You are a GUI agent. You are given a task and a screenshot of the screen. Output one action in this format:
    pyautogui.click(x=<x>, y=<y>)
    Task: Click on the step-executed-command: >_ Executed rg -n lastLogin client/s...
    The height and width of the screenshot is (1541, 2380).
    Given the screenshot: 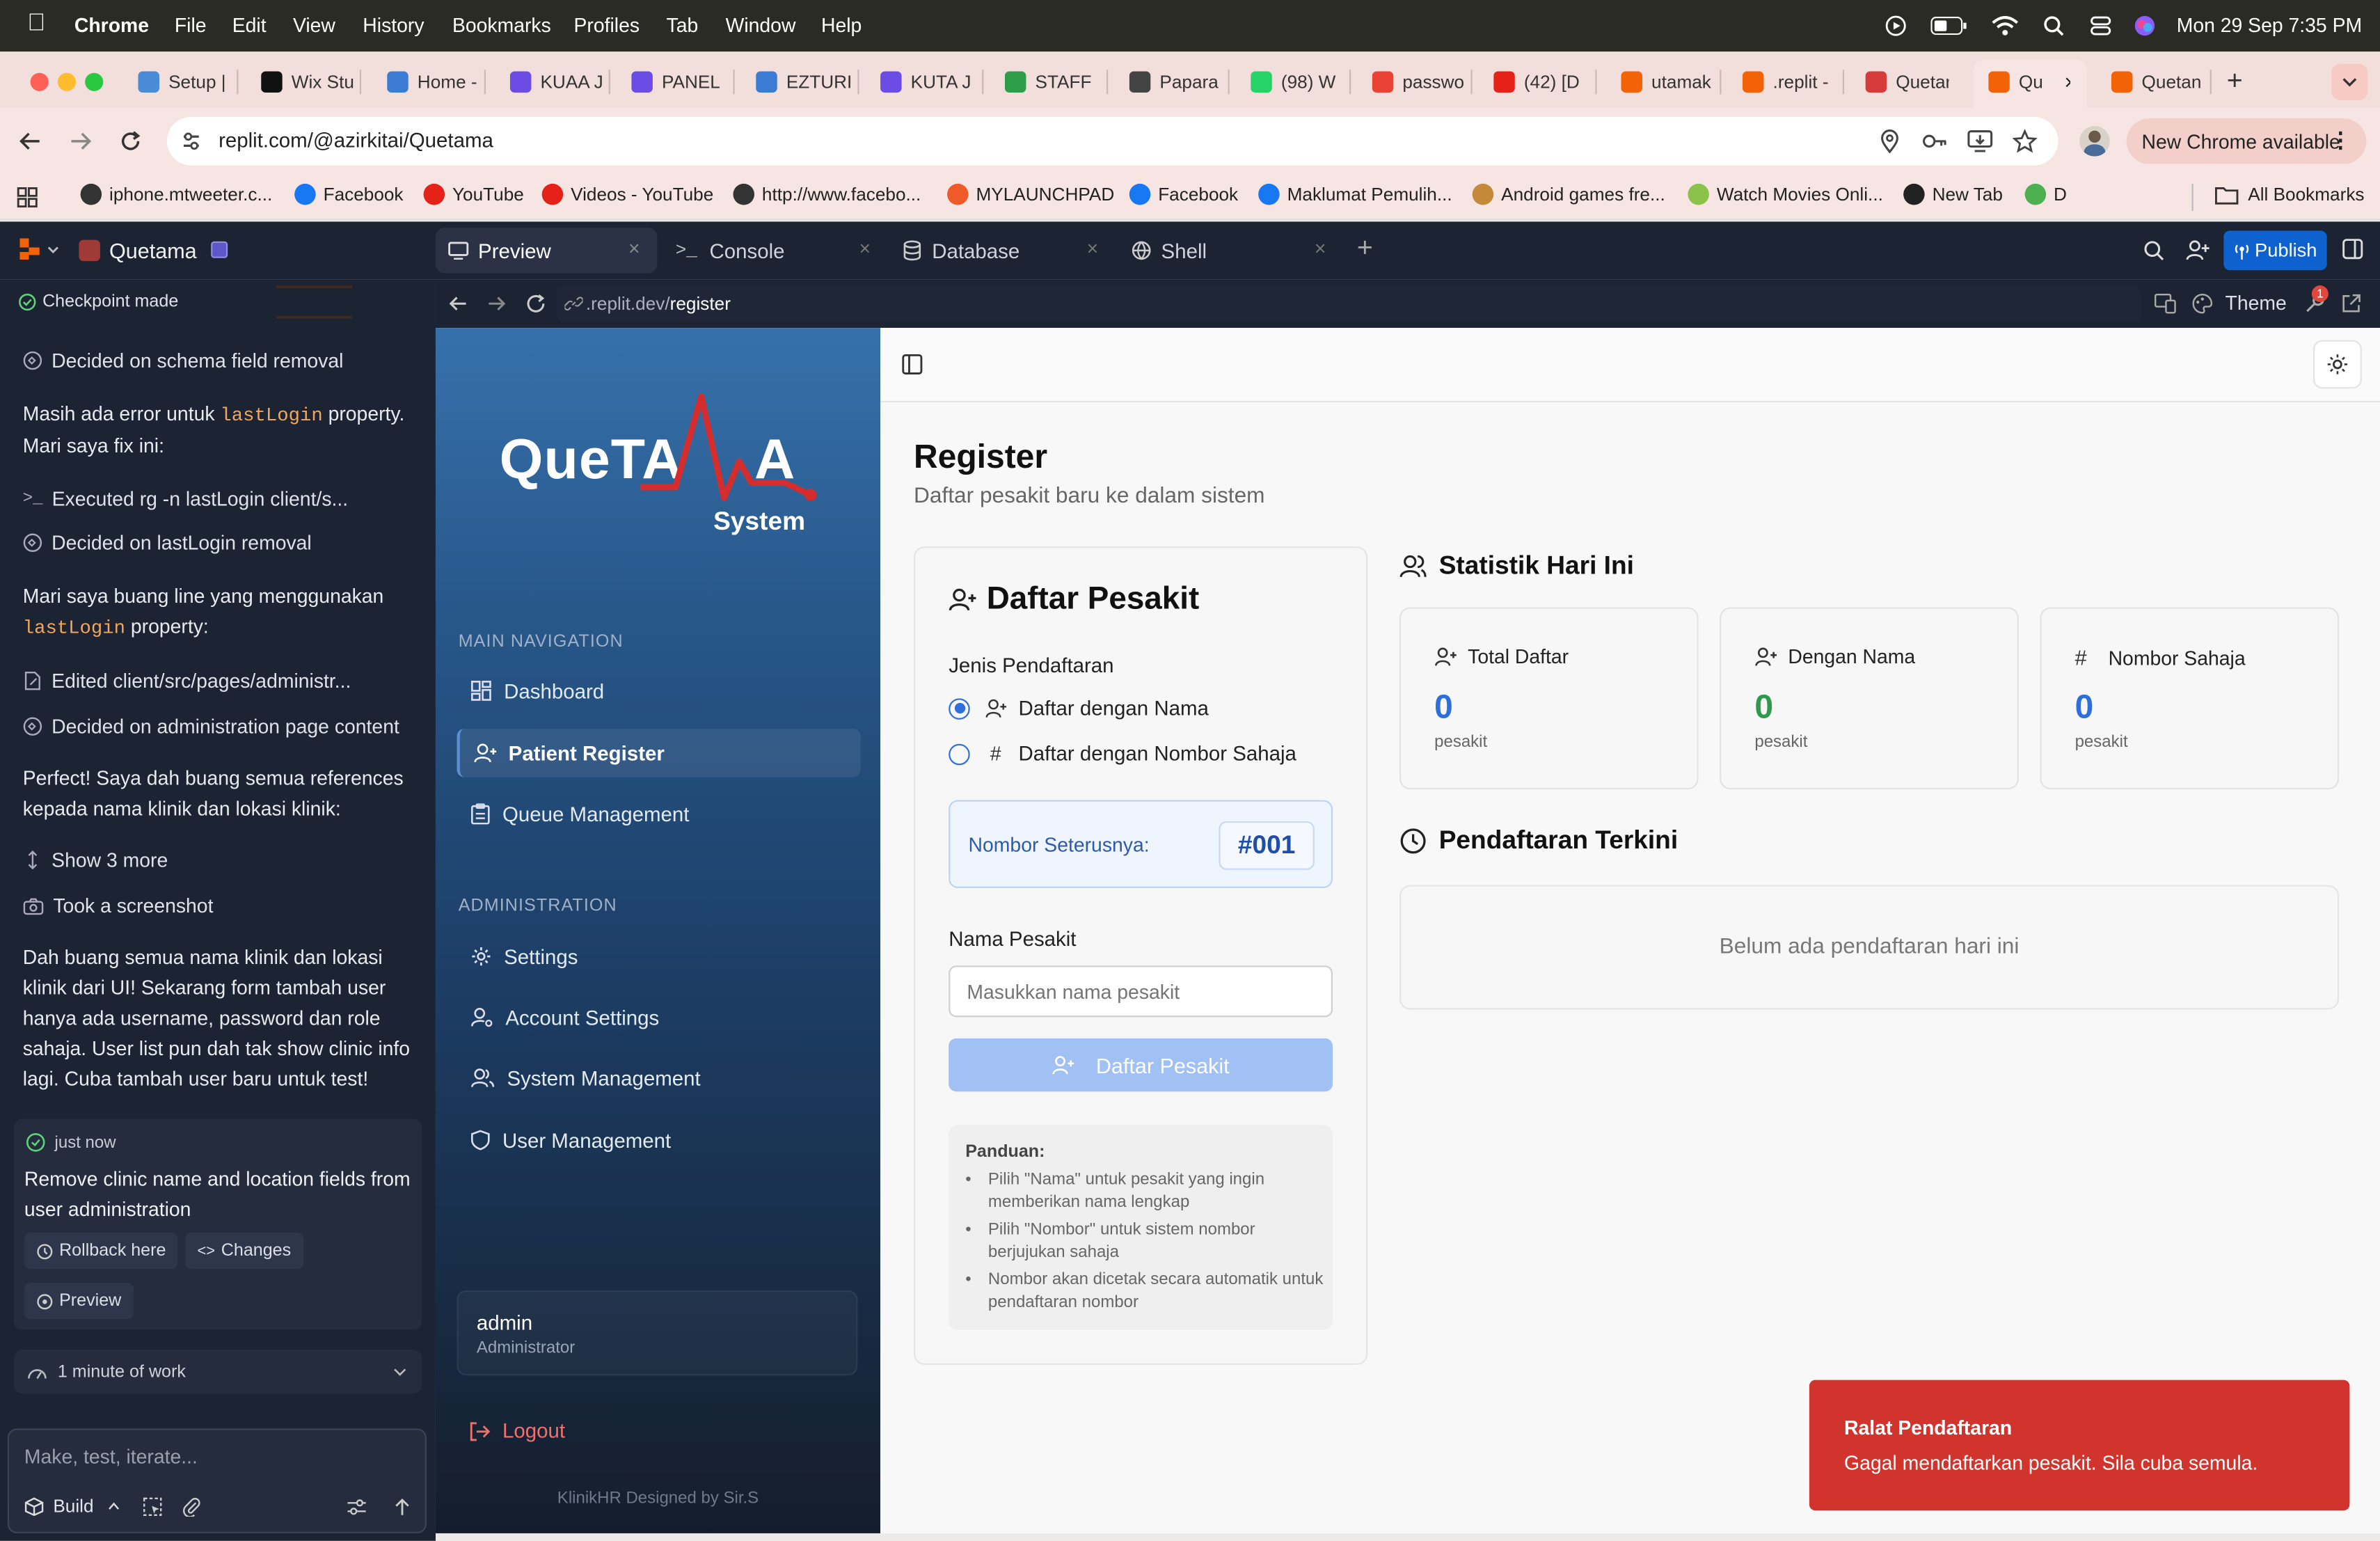 What is the action you would take?
    pyautogui.click(x=185, y=498)
    